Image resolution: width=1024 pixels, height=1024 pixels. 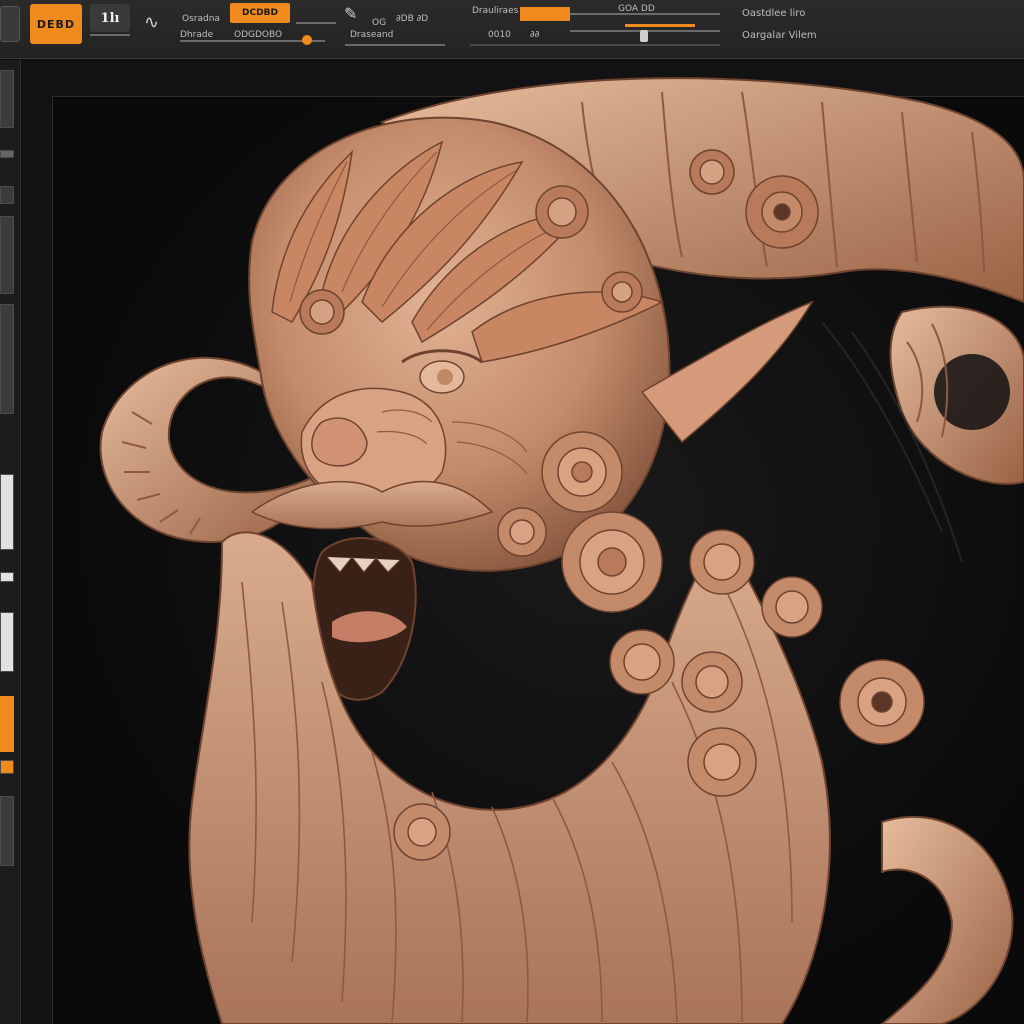 I want to click on left-panel-active-swatch, so click(x=7, y=724).